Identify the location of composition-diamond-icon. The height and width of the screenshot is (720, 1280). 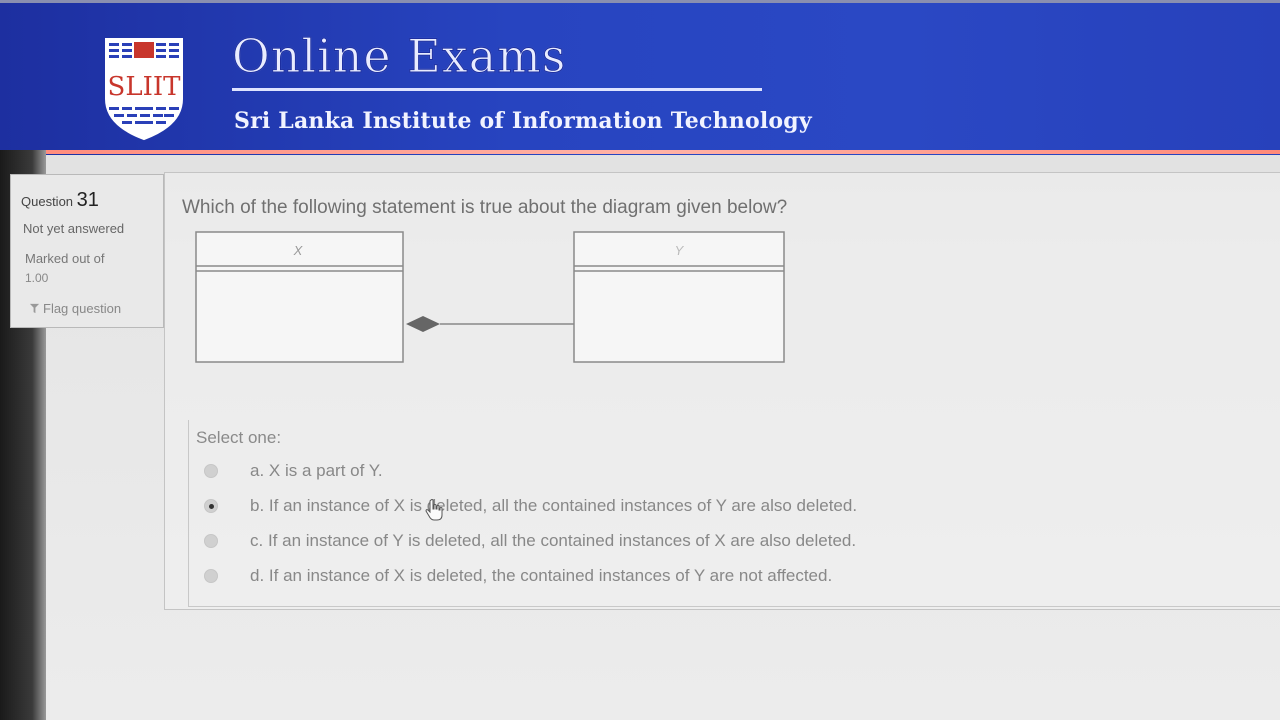
(423, 324).